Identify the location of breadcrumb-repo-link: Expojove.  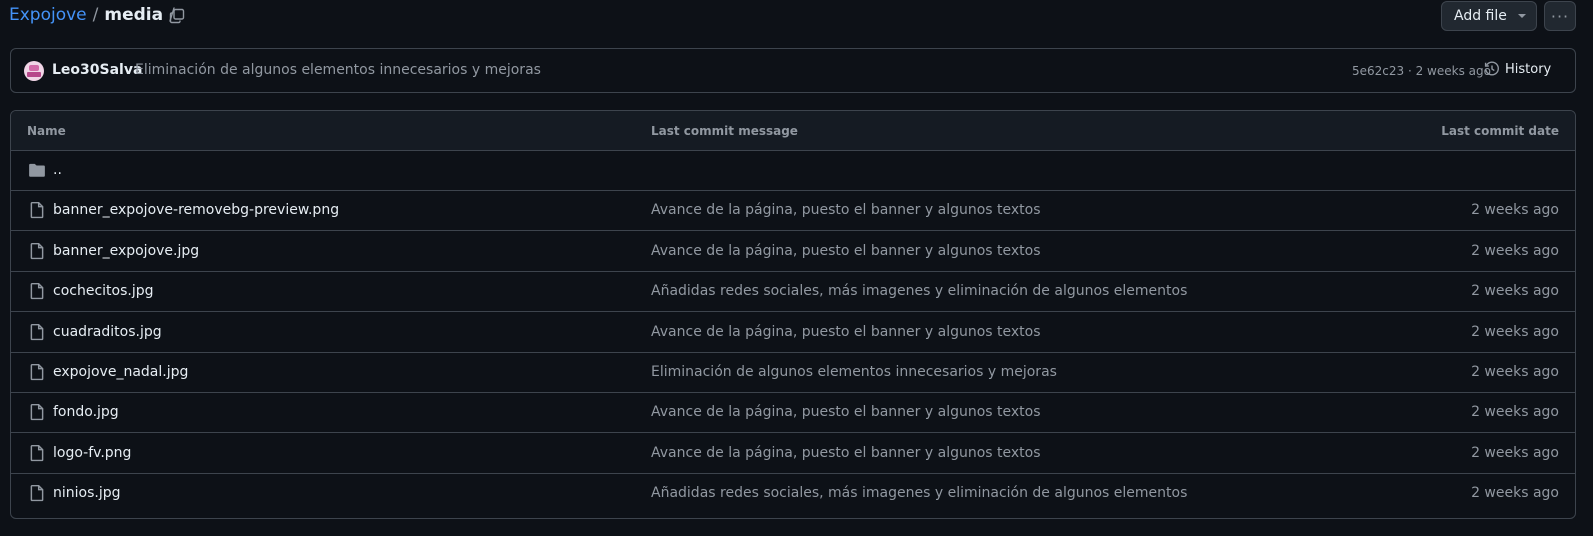
(48, 15).